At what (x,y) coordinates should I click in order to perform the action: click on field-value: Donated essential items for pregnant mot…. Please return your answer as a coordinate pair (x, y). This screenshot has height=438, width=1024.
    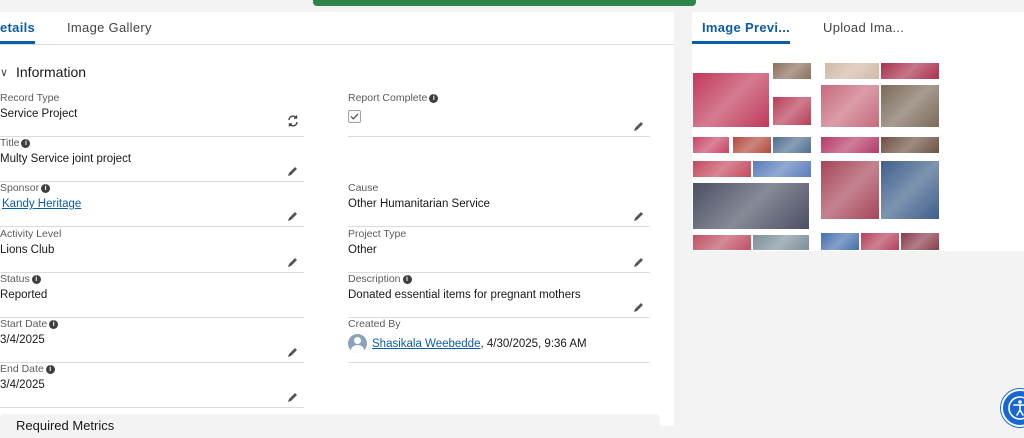
    Looking at the image, I should click on (464, 295).